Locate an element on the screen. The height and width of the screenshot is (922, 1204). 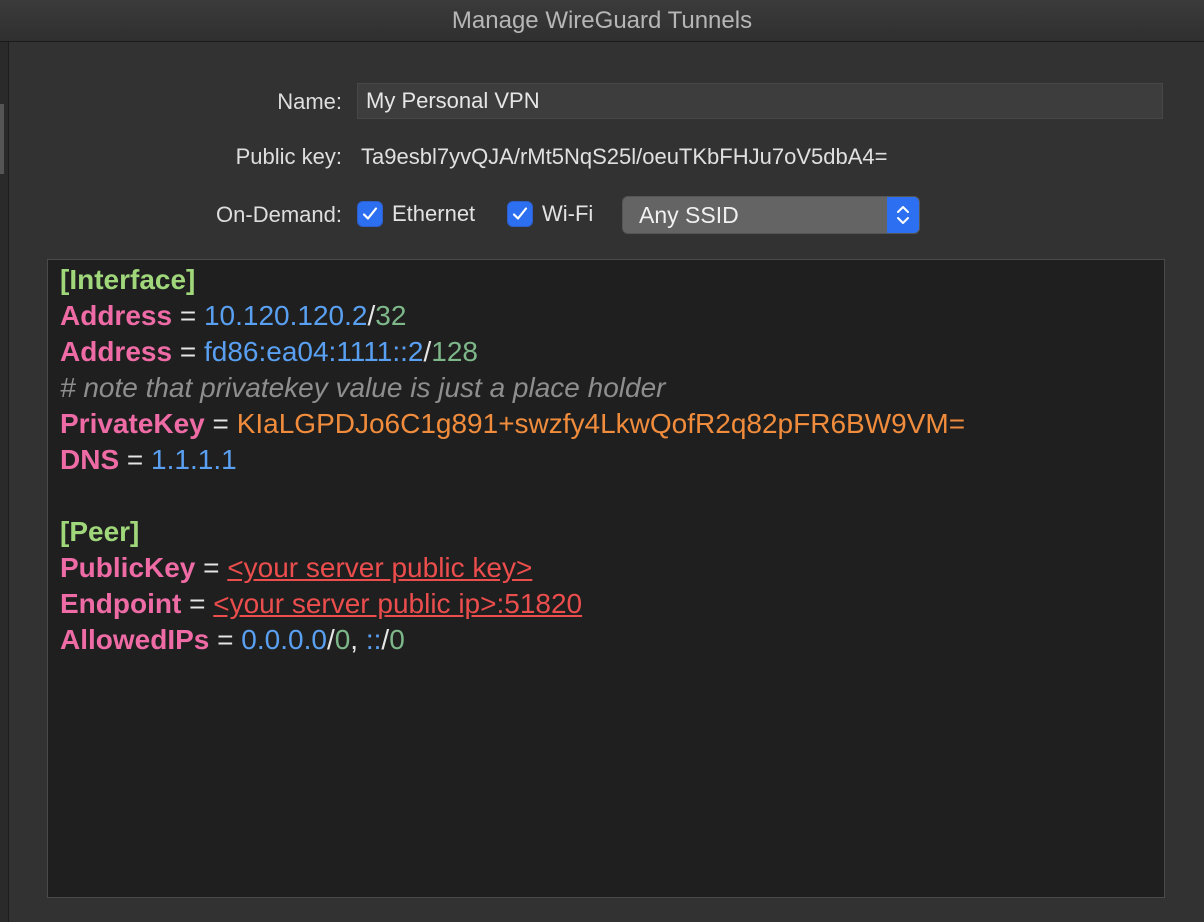
ethernet-checkbox is located at coordinates (370, 214).